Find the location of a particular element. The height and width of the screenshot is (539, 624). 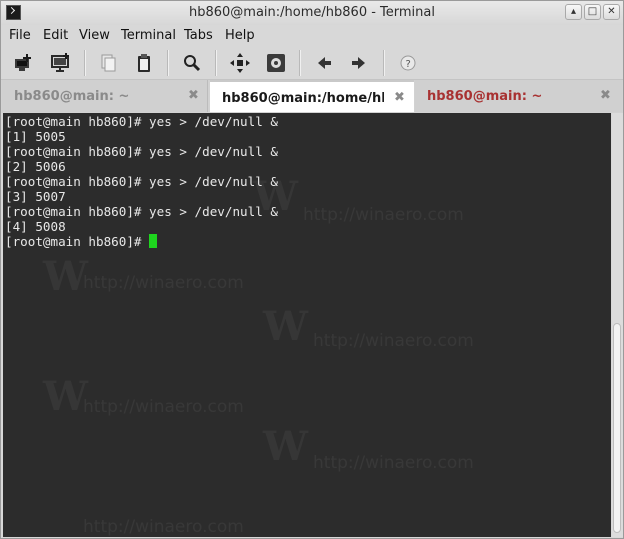

scrollbar is located at coordinates (617, 325).